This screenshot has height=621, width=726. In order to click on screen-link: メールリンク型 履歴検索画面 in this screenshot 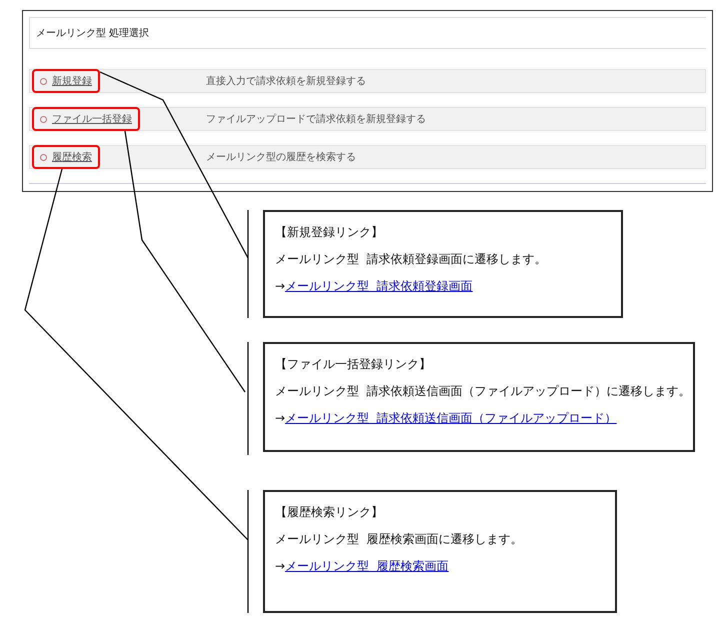, I will do `click(367, 566)`.